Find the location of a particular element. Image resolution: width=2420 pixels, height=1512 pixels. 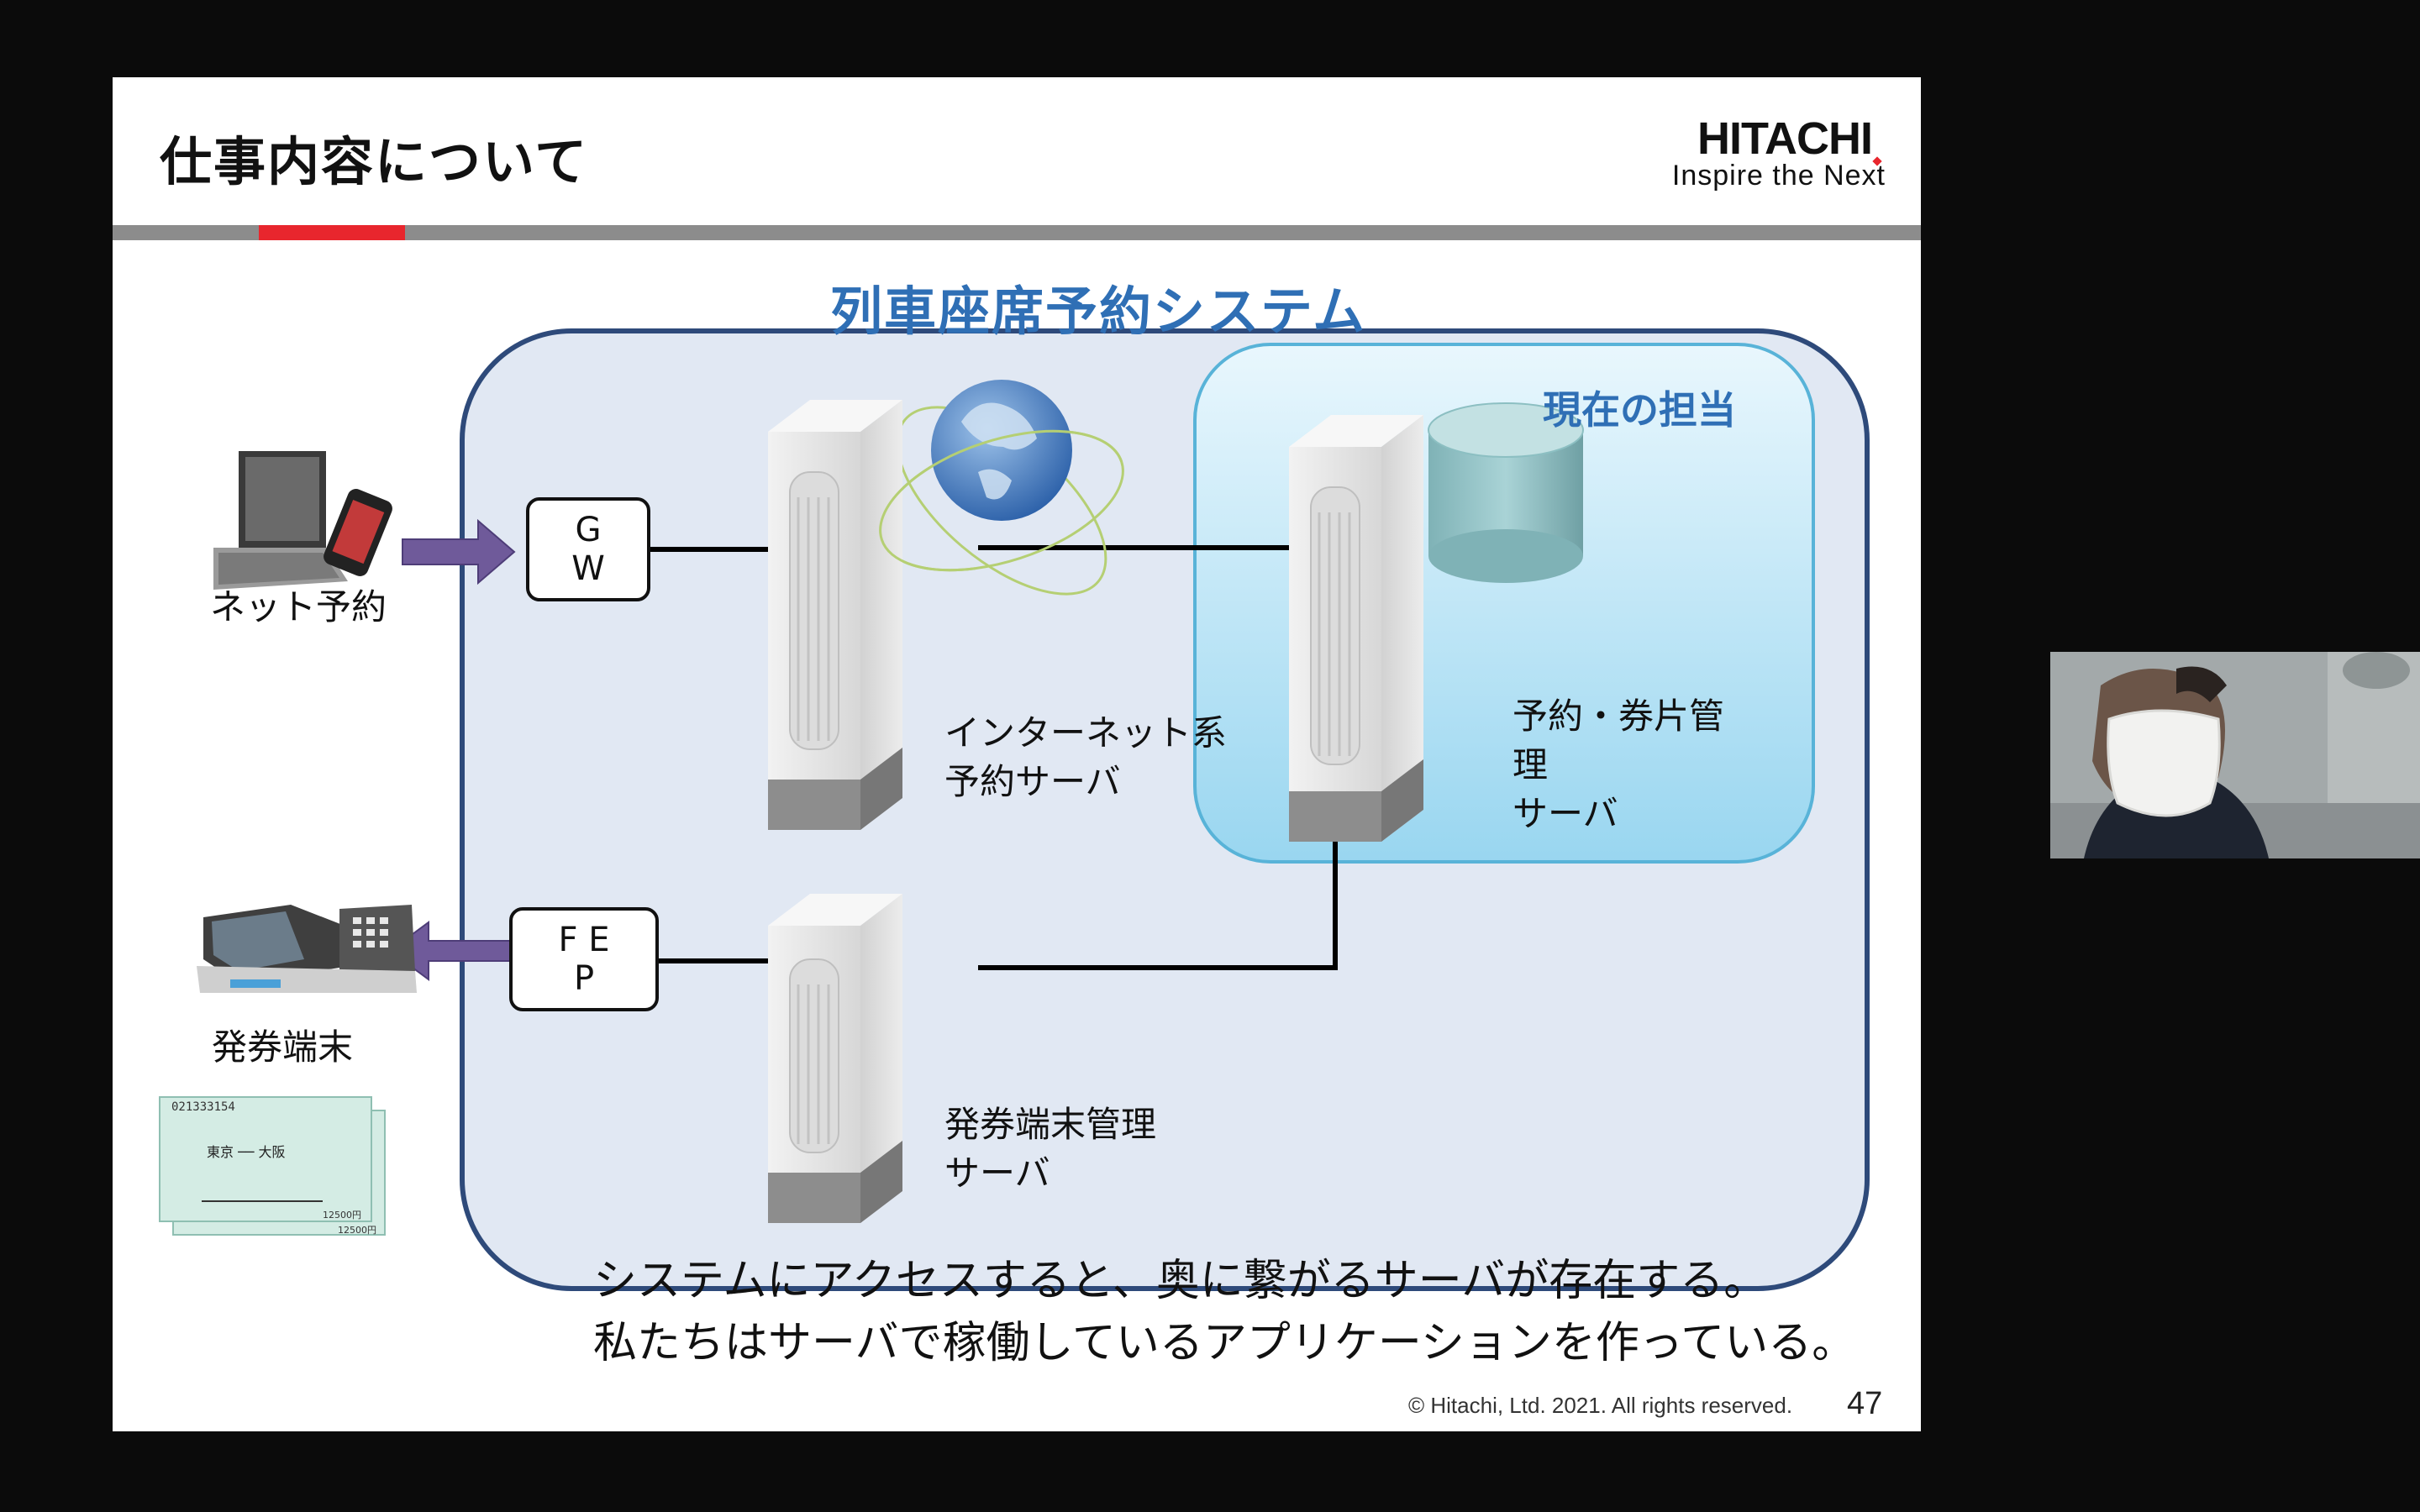

reservation-server-label-line2: 理 is located at coordinates (1530, 764).